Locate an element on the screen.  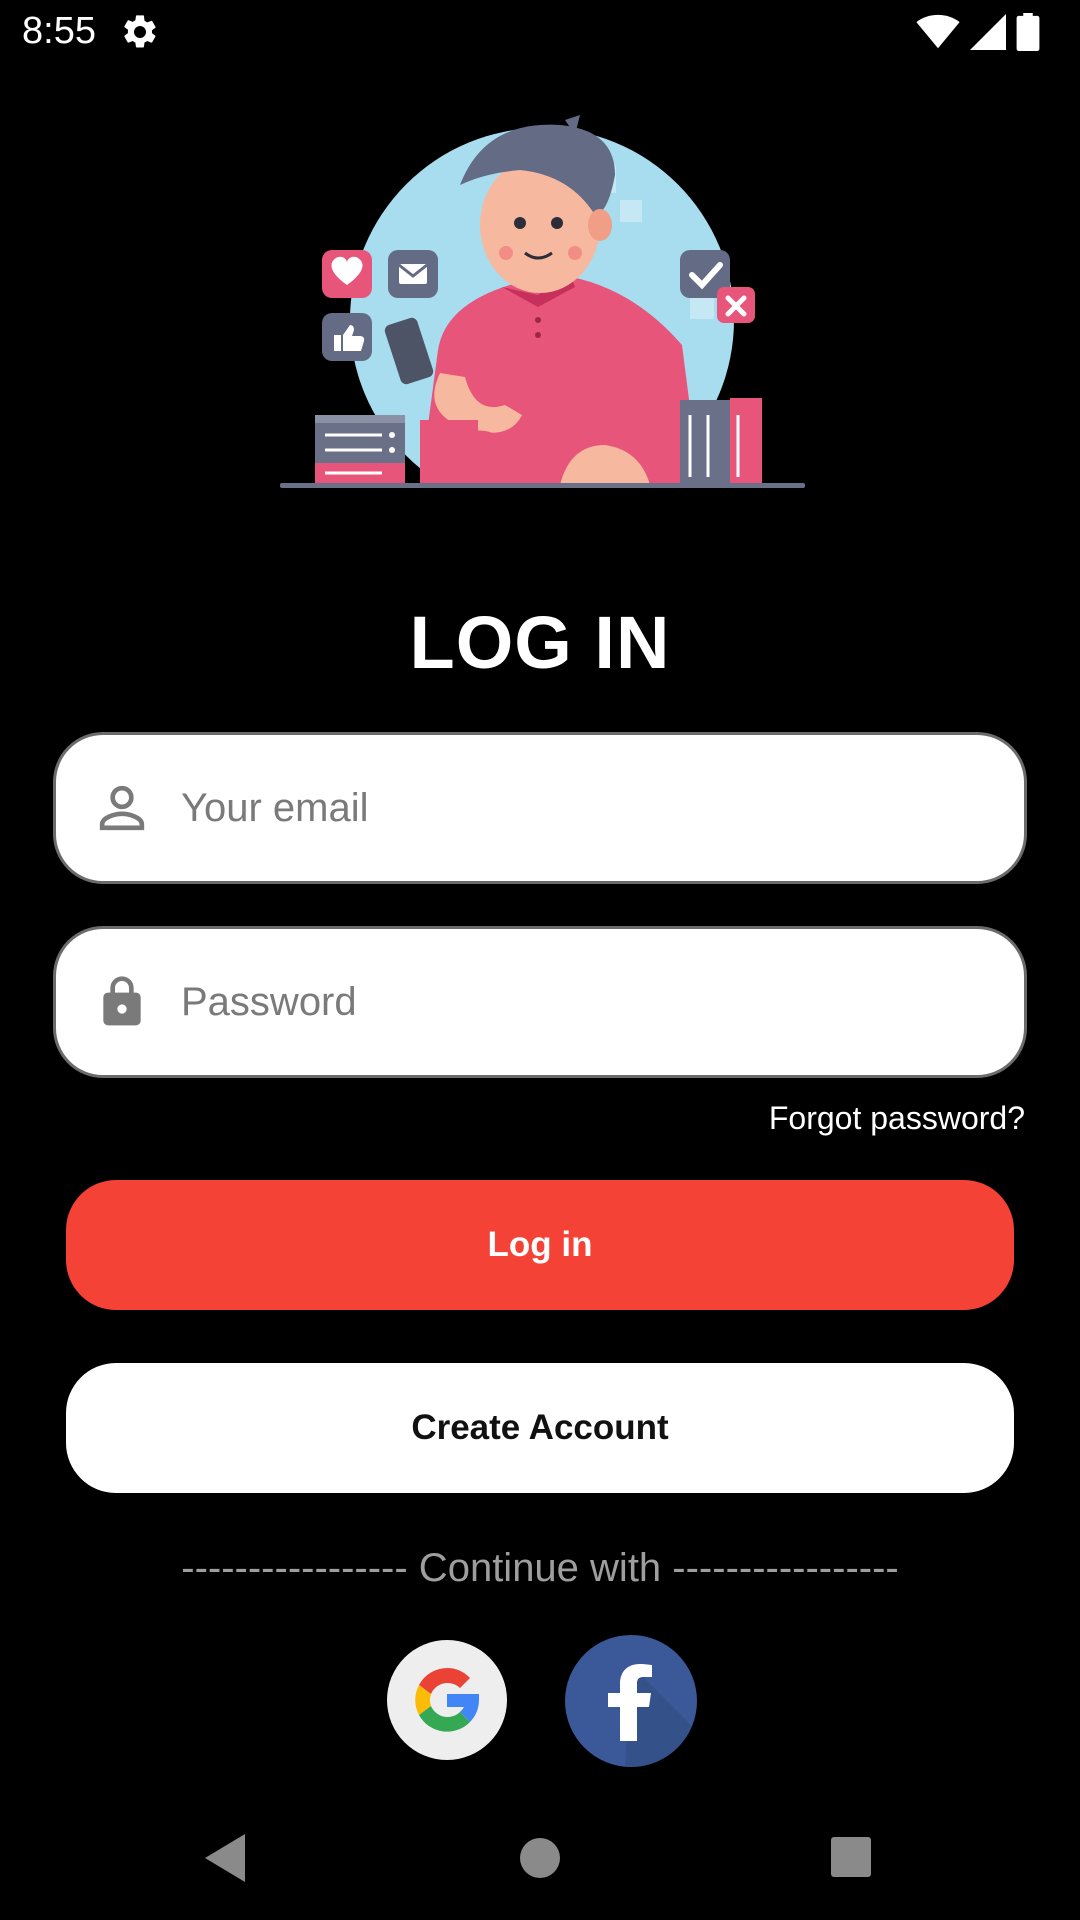
facebook-sign-in-button is located at coordinates (631, 1701).